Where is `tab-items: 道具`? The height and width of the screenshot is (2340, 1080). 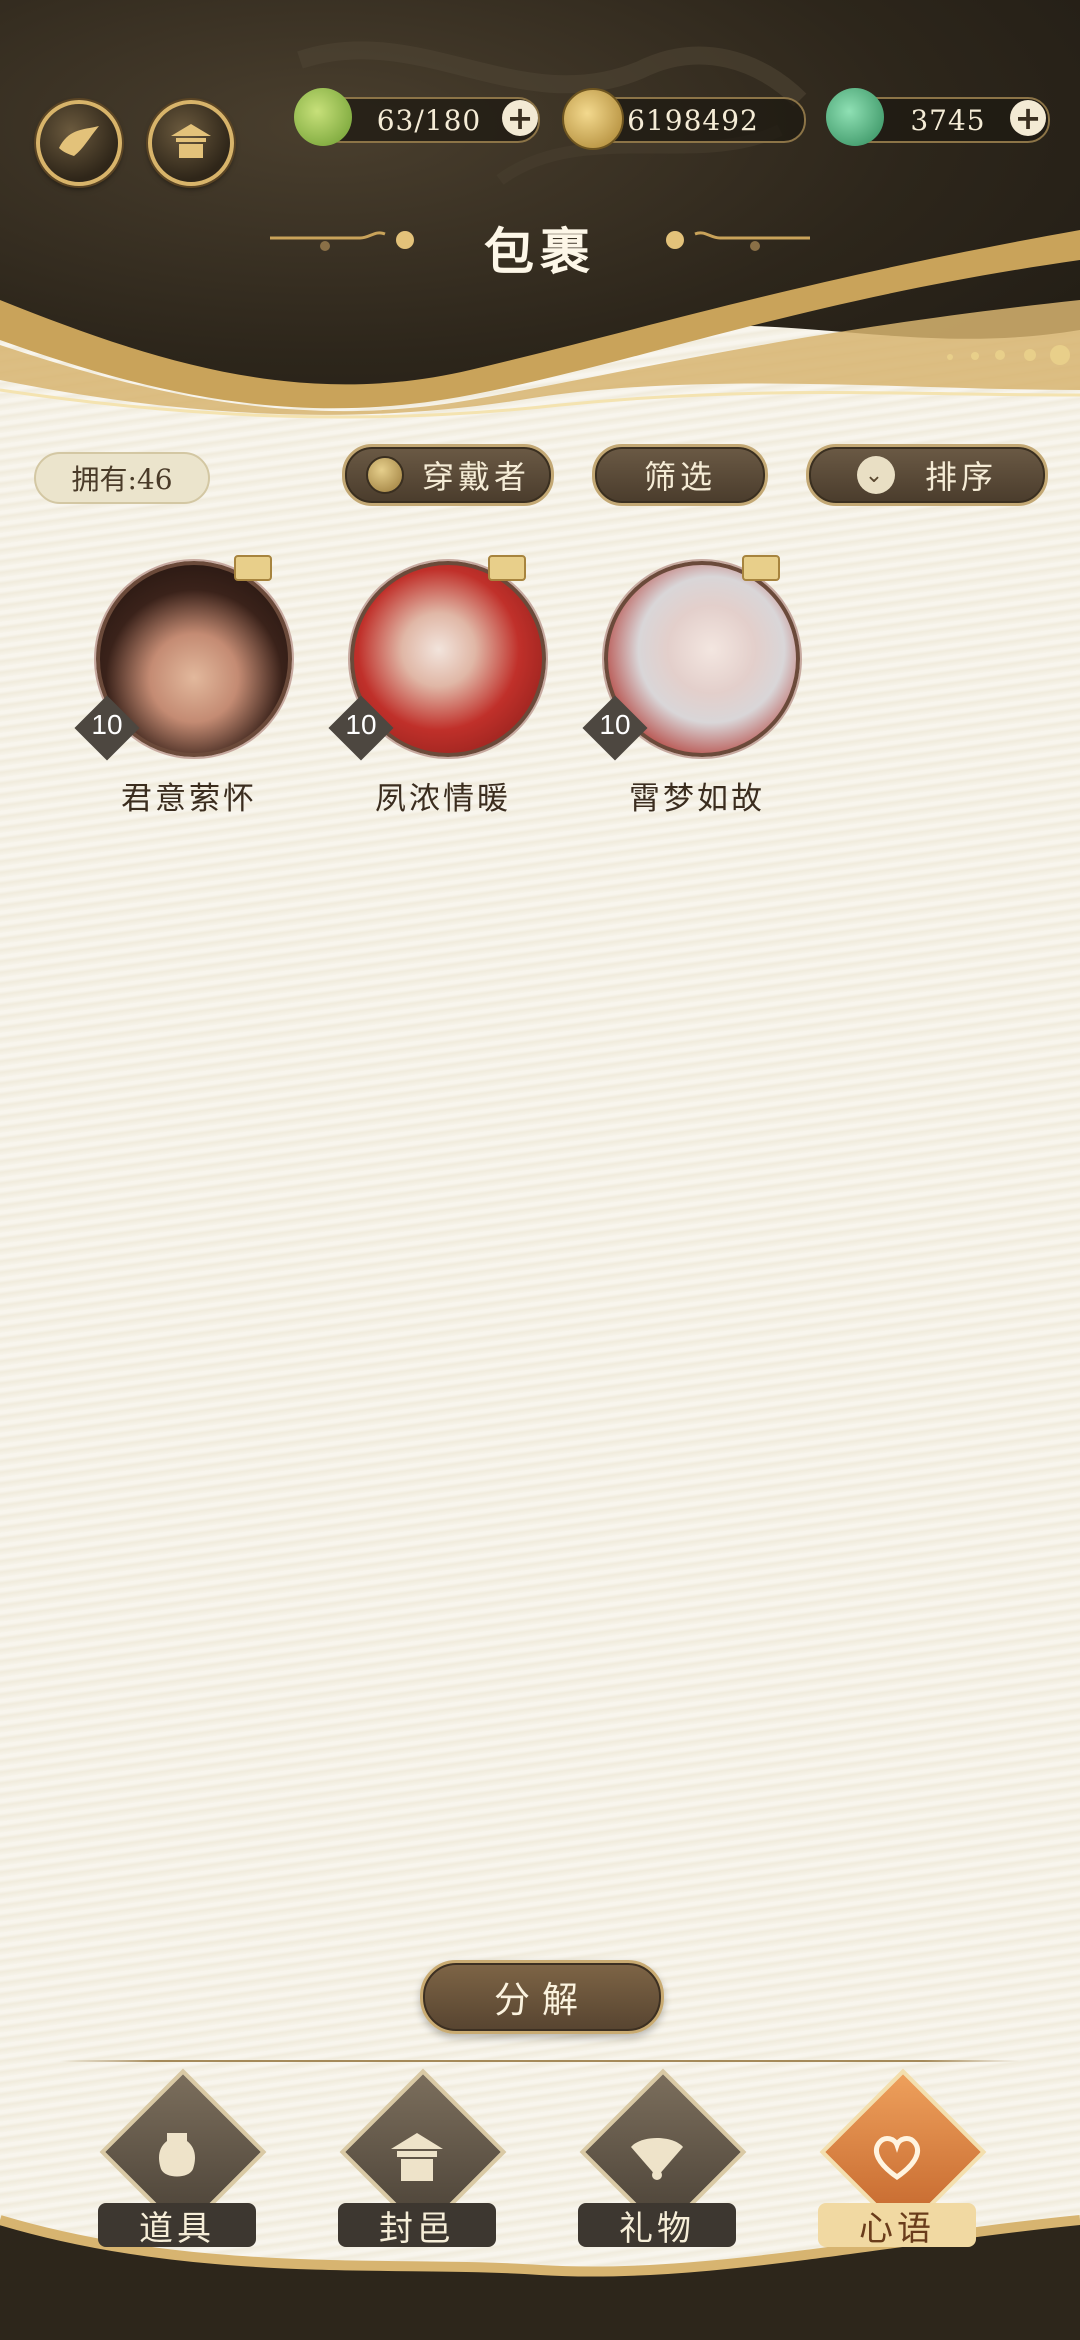
tab-items: 道具 is located at coordinates (179, 2158).